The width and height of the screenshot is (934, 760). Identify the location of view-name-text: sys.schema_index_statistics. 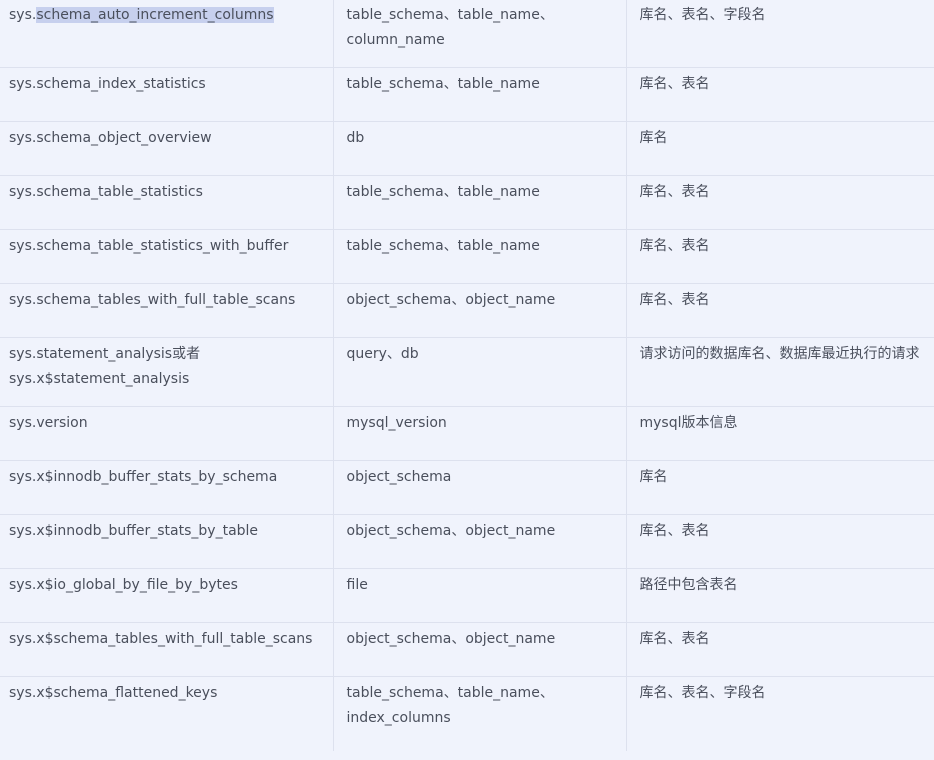
(107, 84).